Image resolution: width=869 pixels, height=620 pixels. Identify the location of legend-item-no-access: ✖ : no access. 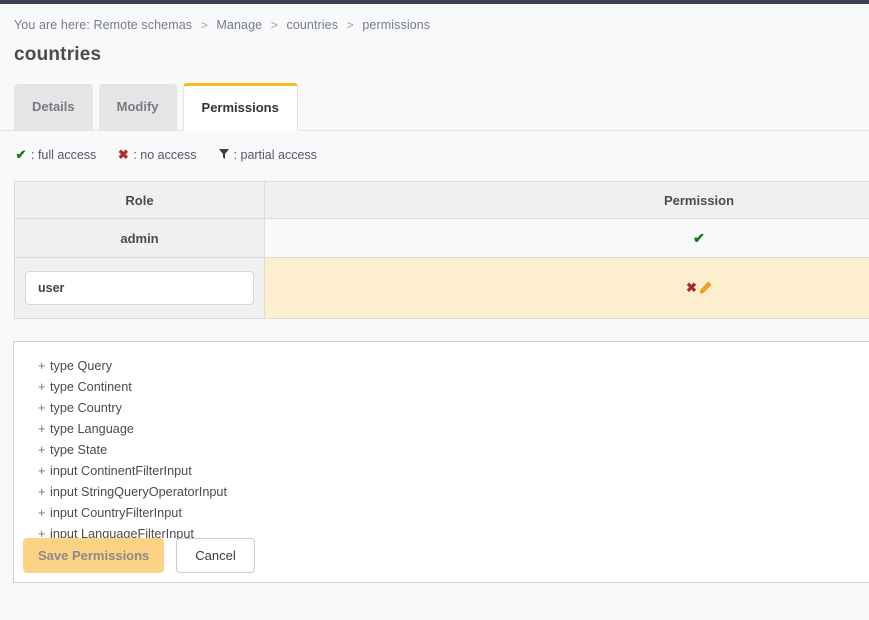
(156, 155).